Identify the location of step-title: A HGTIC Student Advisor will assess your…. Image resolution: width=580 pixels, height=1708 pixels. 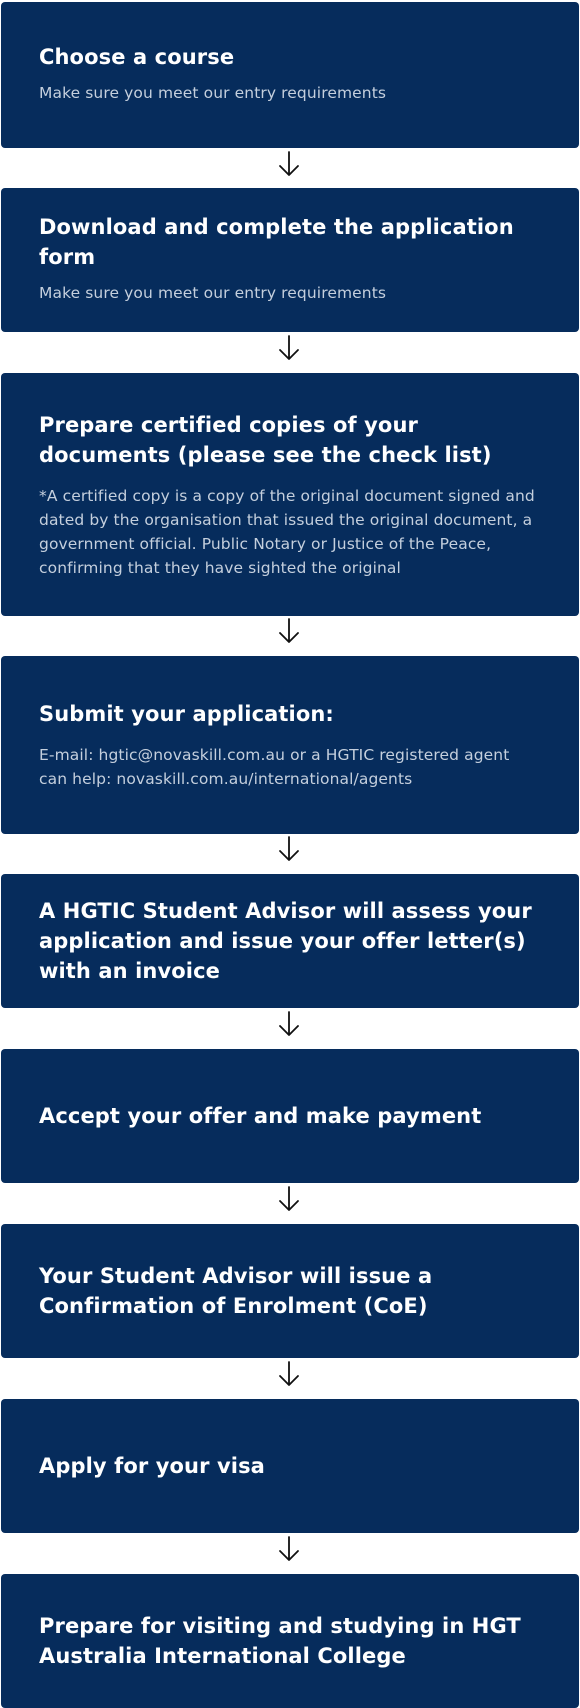
(285, 941).